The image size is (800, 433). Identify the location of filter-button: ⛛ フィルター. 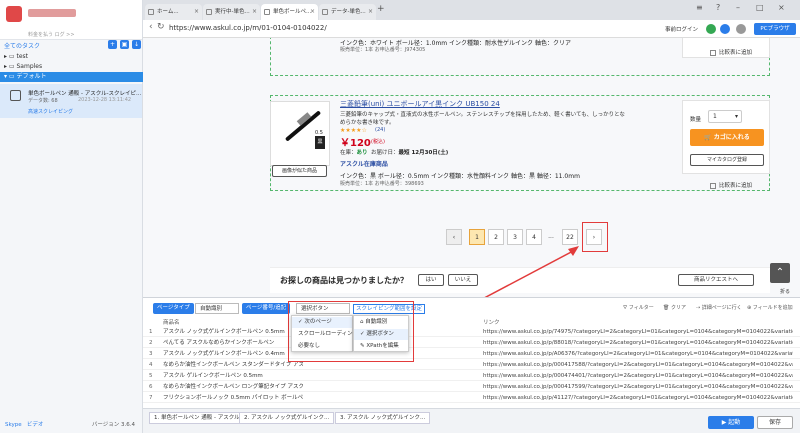
(638, 307).